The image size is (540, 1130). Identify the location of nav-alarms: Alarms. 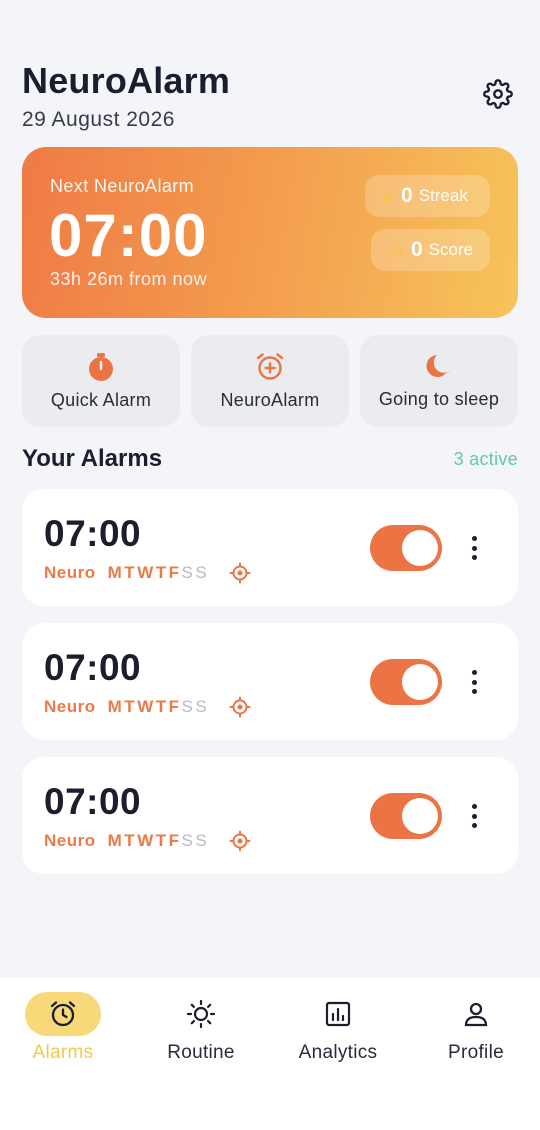
(63, 1028).